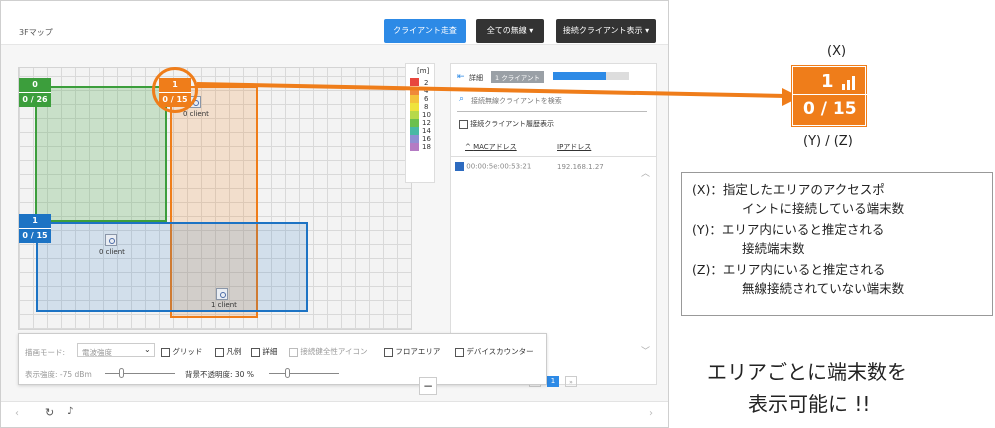 The height and width of the screenshot is (428, 995). What do you see at coordinates (828, 141) in the screenshot?
I see `yz-marker-label: (Y) / (Z)` at bounding box center [828, 141].